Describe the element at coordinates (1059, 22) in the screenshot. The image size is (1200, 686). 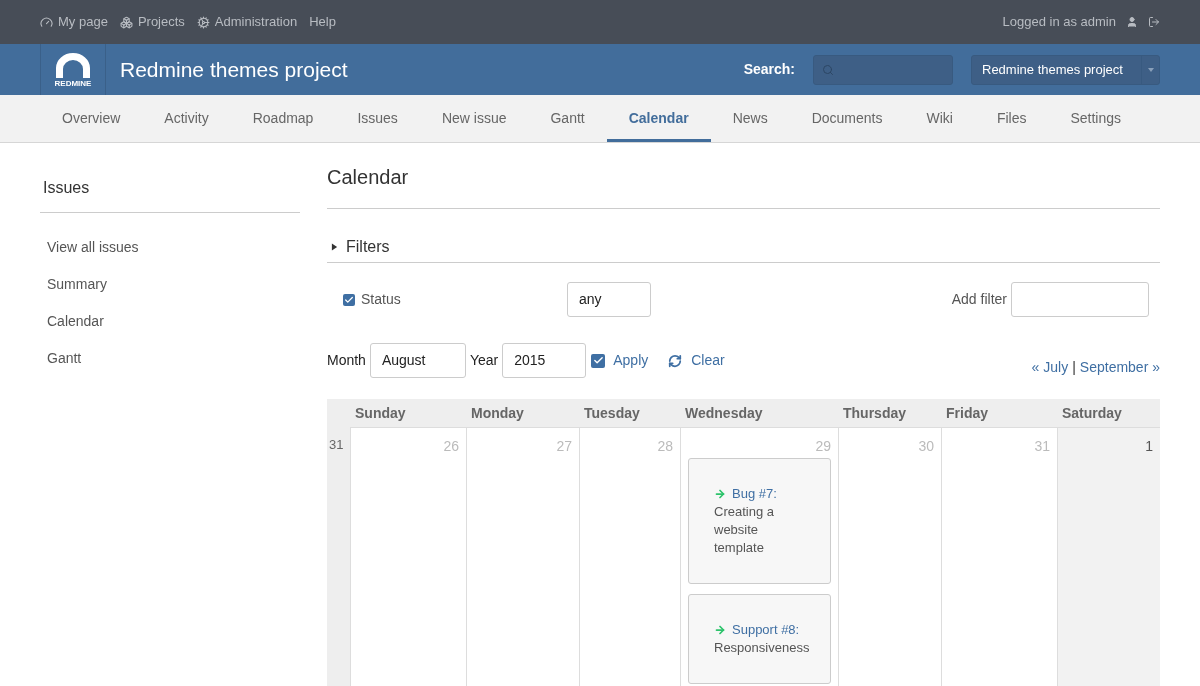
I see `logged-in-text: Logged in as admin` at that location.